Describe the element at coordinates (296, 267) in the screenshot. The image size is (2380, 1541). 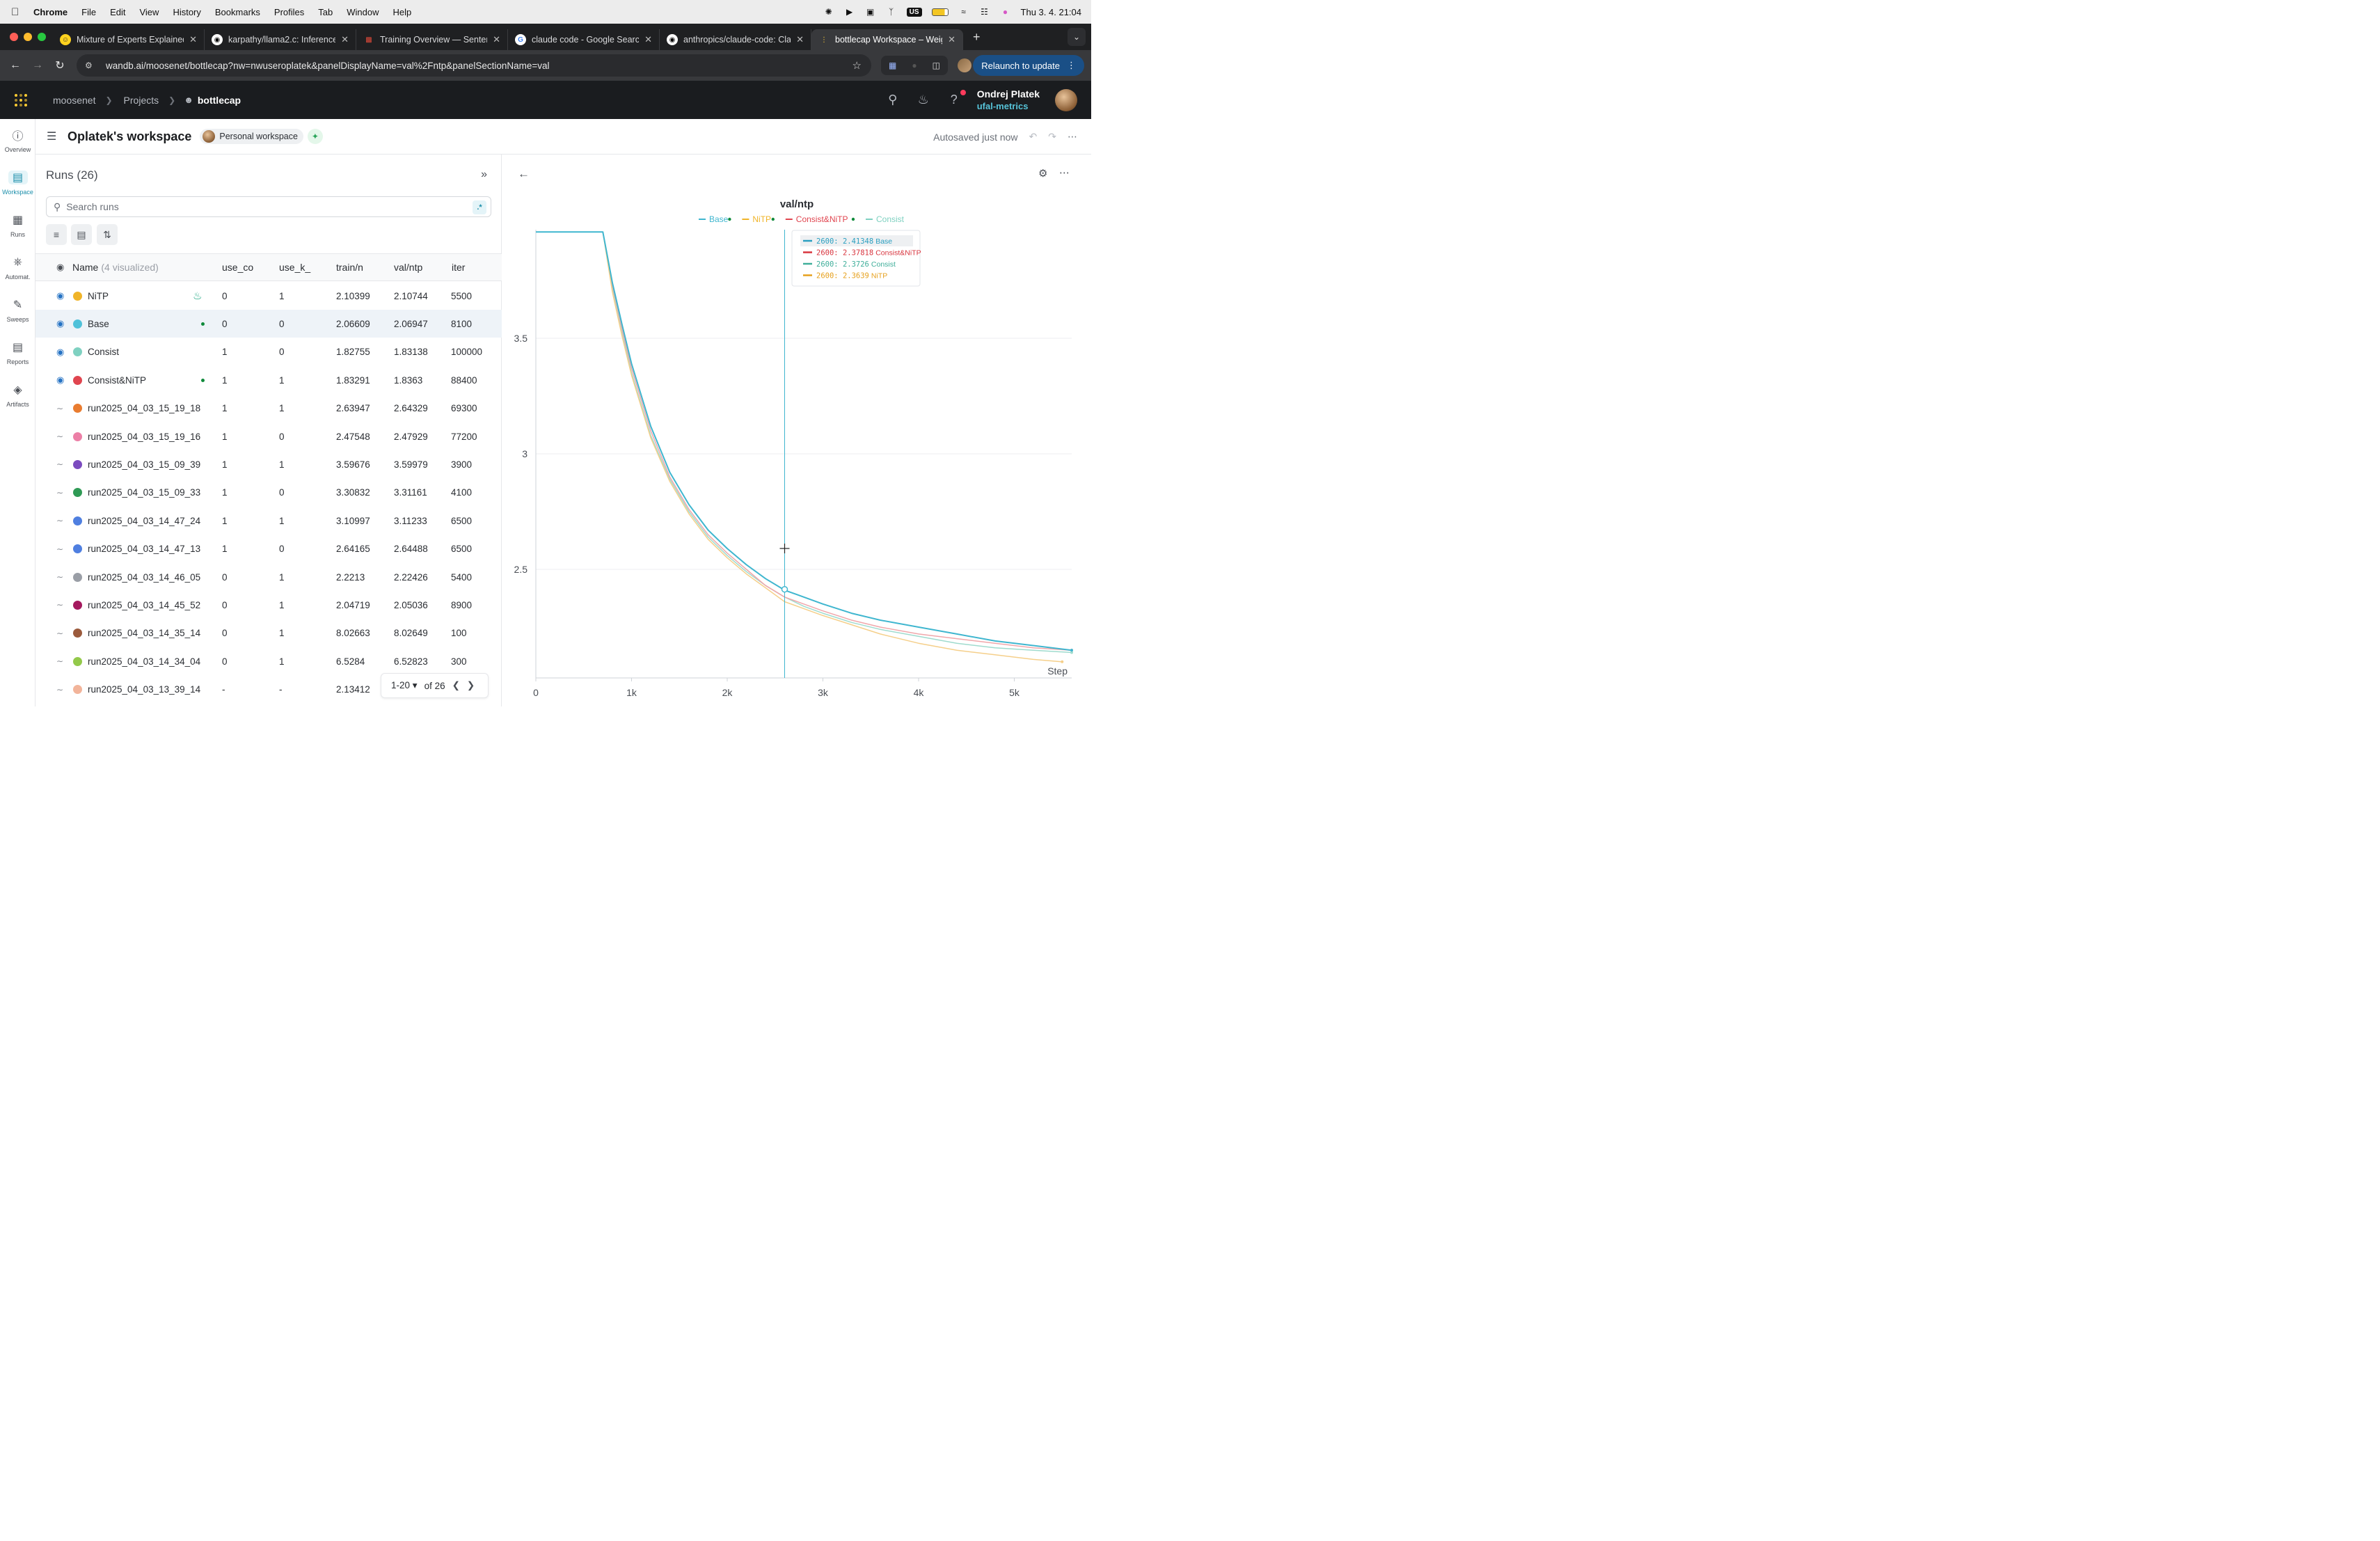
I see `column-use-k: use_k_` at that location.